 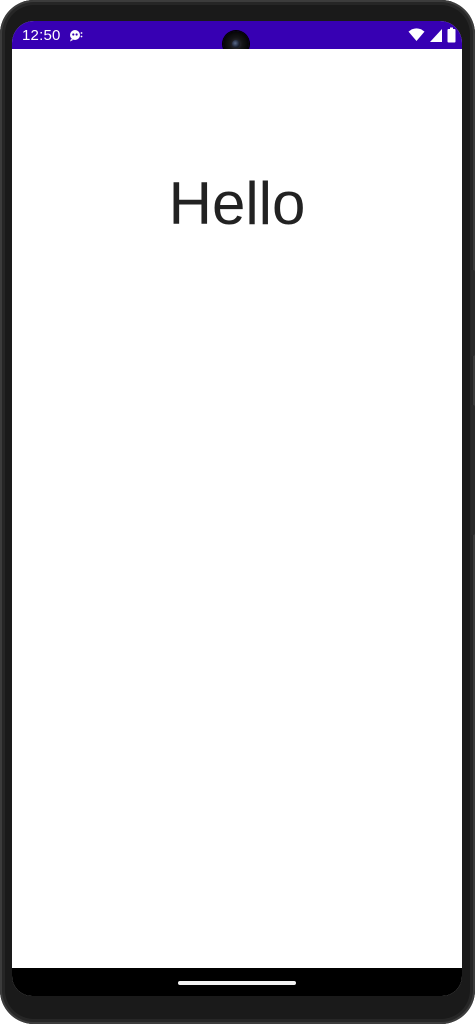 I want to click on home-gesture-handle, so click(x=237, y=983).